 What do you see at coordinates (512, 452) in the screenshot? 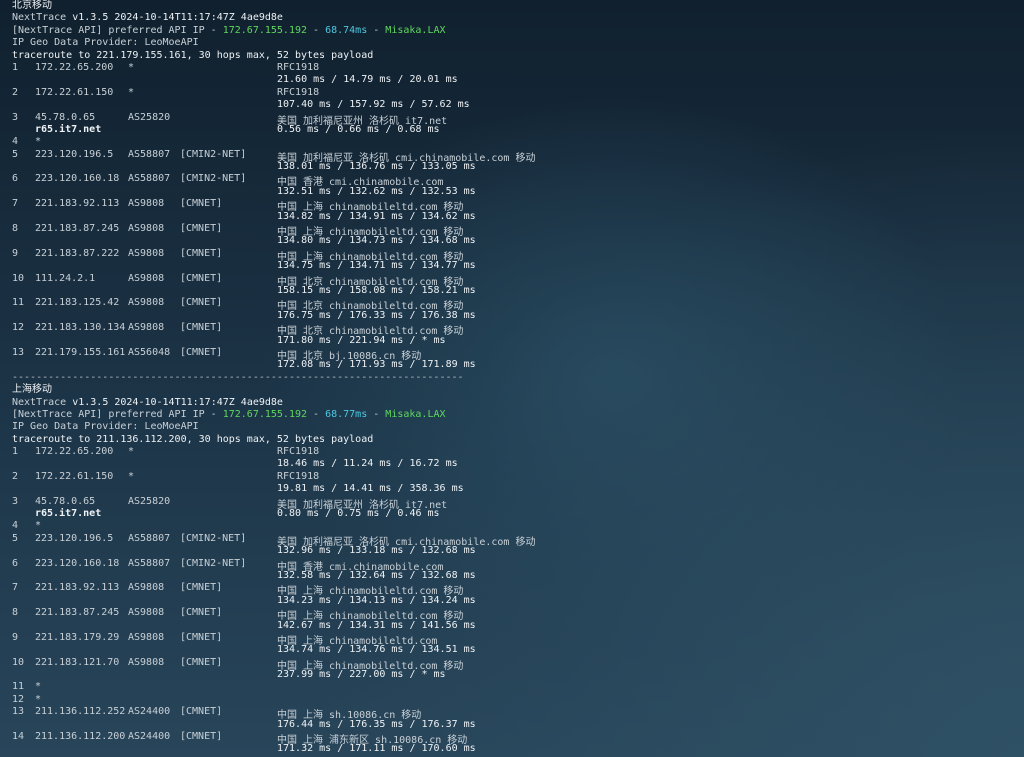
I see `hop-row: 1 172.22.65.200 * RFC1918` at bounding box center [512, 452].